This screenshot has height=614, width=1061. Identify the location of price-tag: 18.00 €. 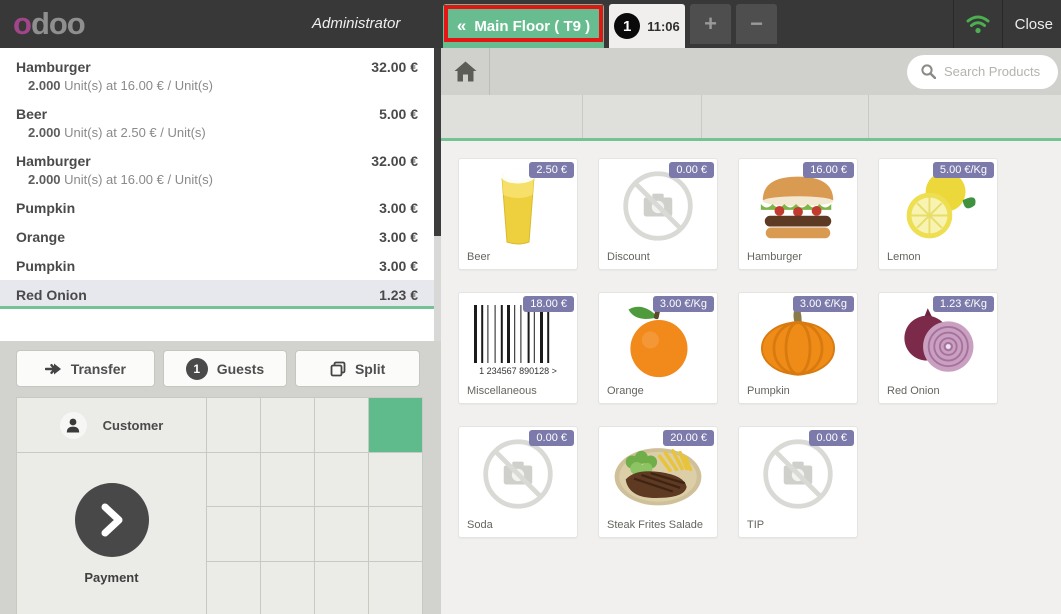
(548, 304).